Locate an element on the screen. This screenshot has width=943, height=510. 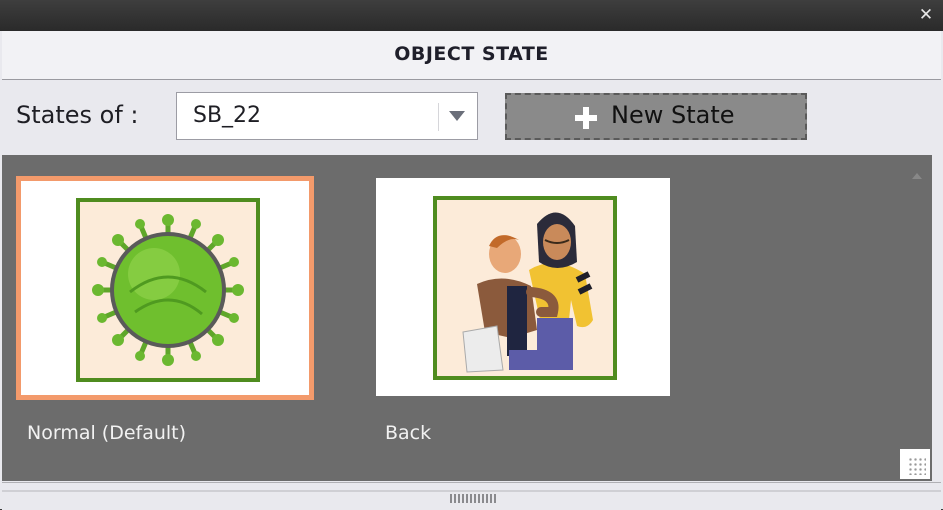
title-bar: ✕ is located at coordinates (471, 15).